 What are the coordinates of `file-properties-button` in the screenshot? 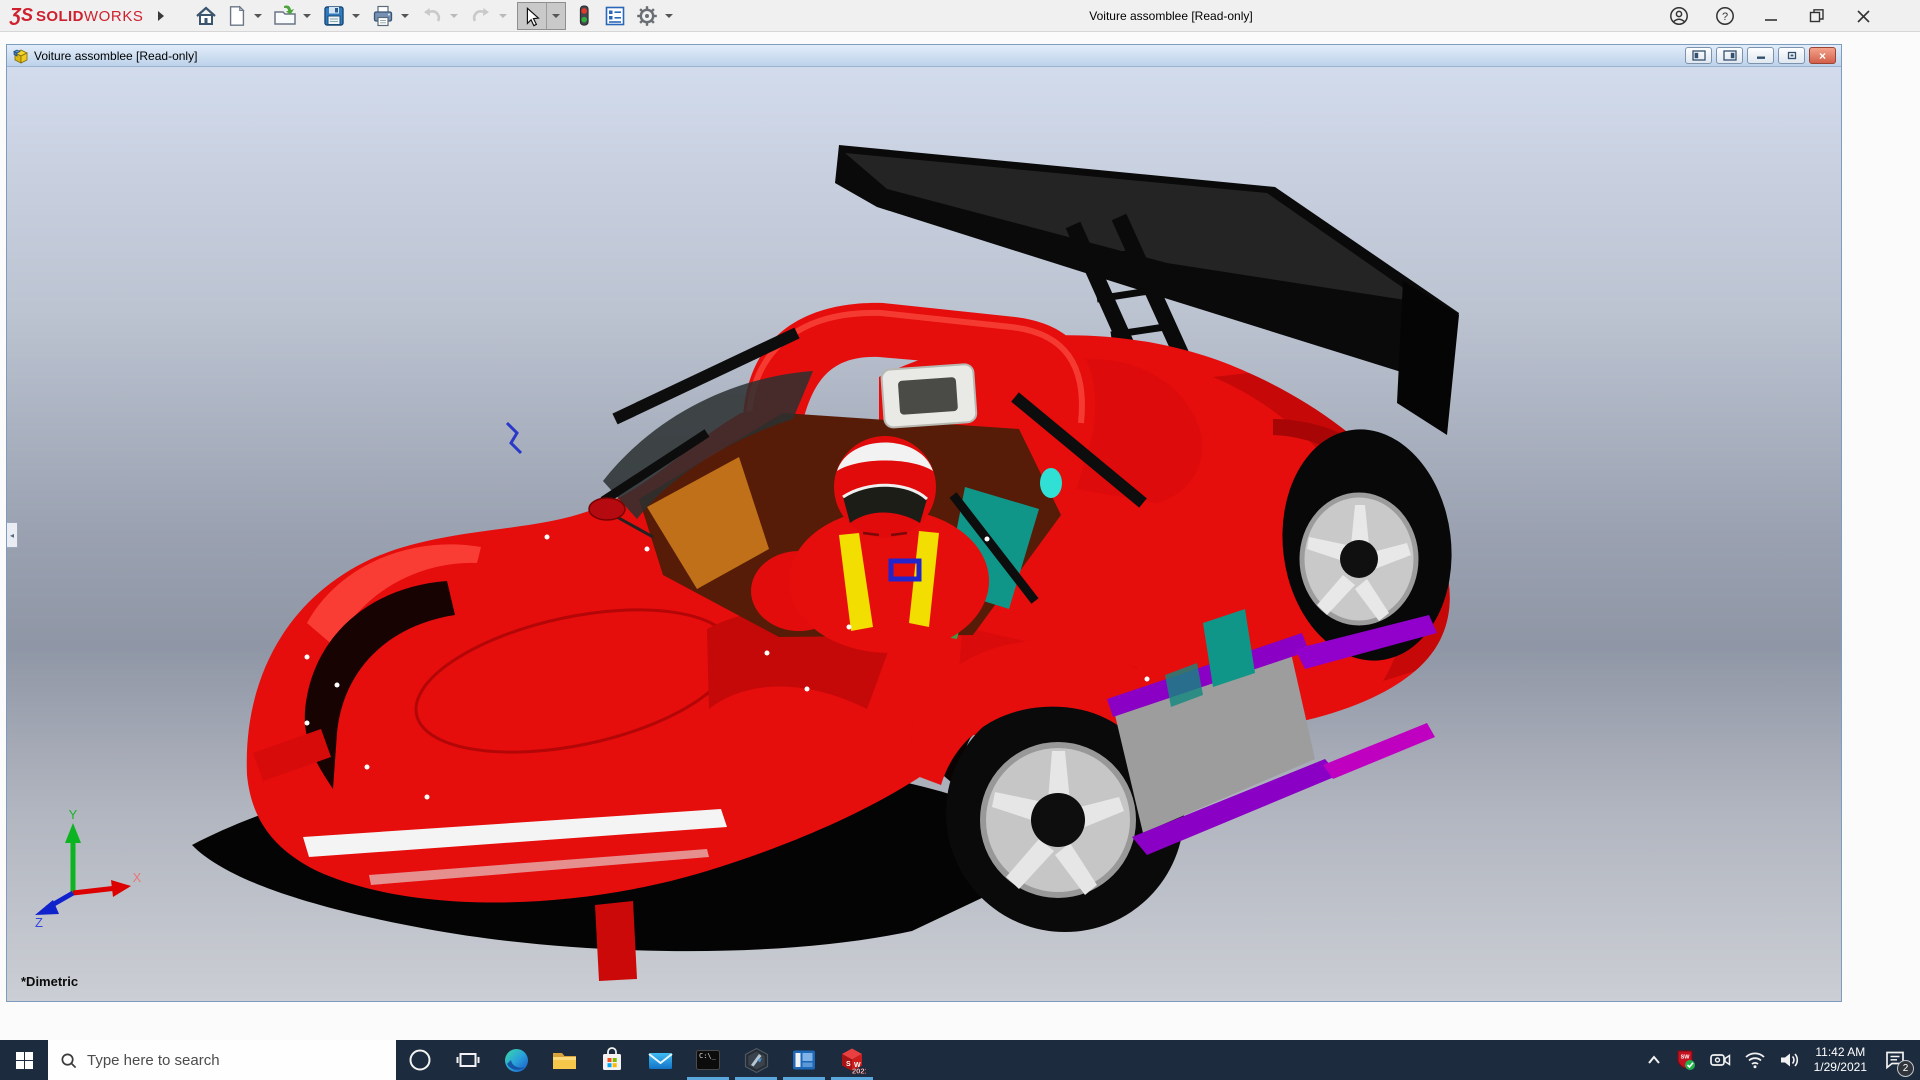 It's located at (615, 16).